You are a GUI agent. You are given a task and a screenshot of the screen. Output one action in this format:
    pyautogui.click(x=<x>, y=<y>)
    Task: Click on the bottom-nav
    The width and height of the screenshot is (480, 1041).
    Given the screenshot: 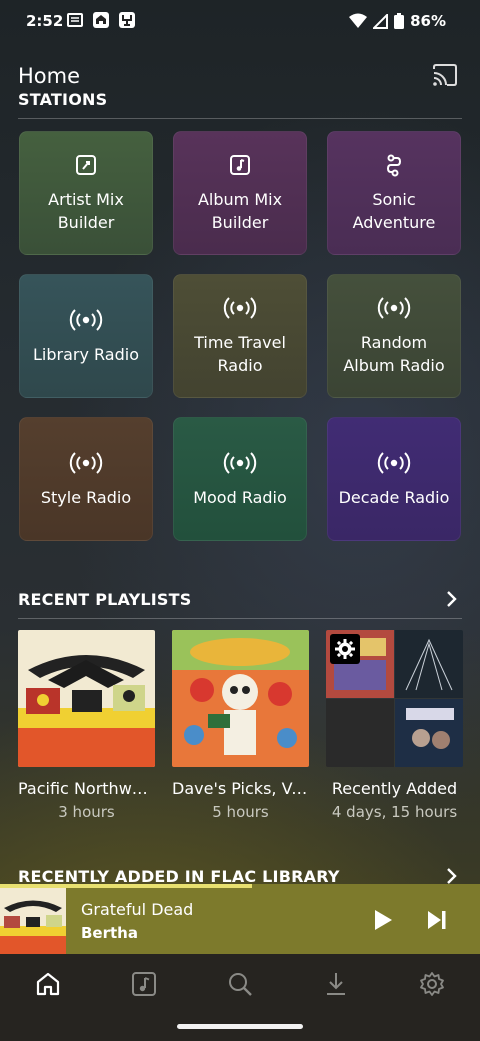 What is the action you would take?
    pyautogui.click(x=240, y=997)
    